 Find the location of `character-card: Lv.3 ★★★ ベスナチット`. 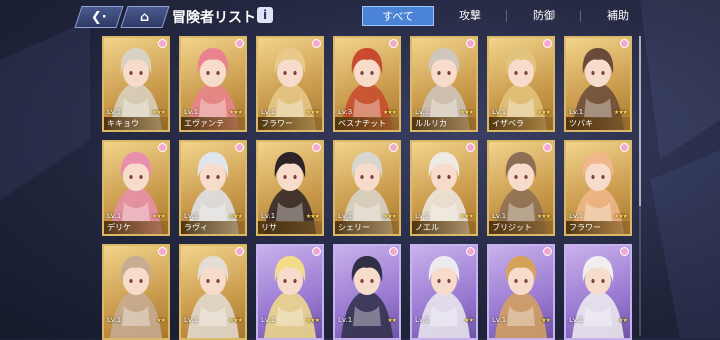

character-card: Lv.3 ★★★ ベスナチット is located at coordinates (367, 84).